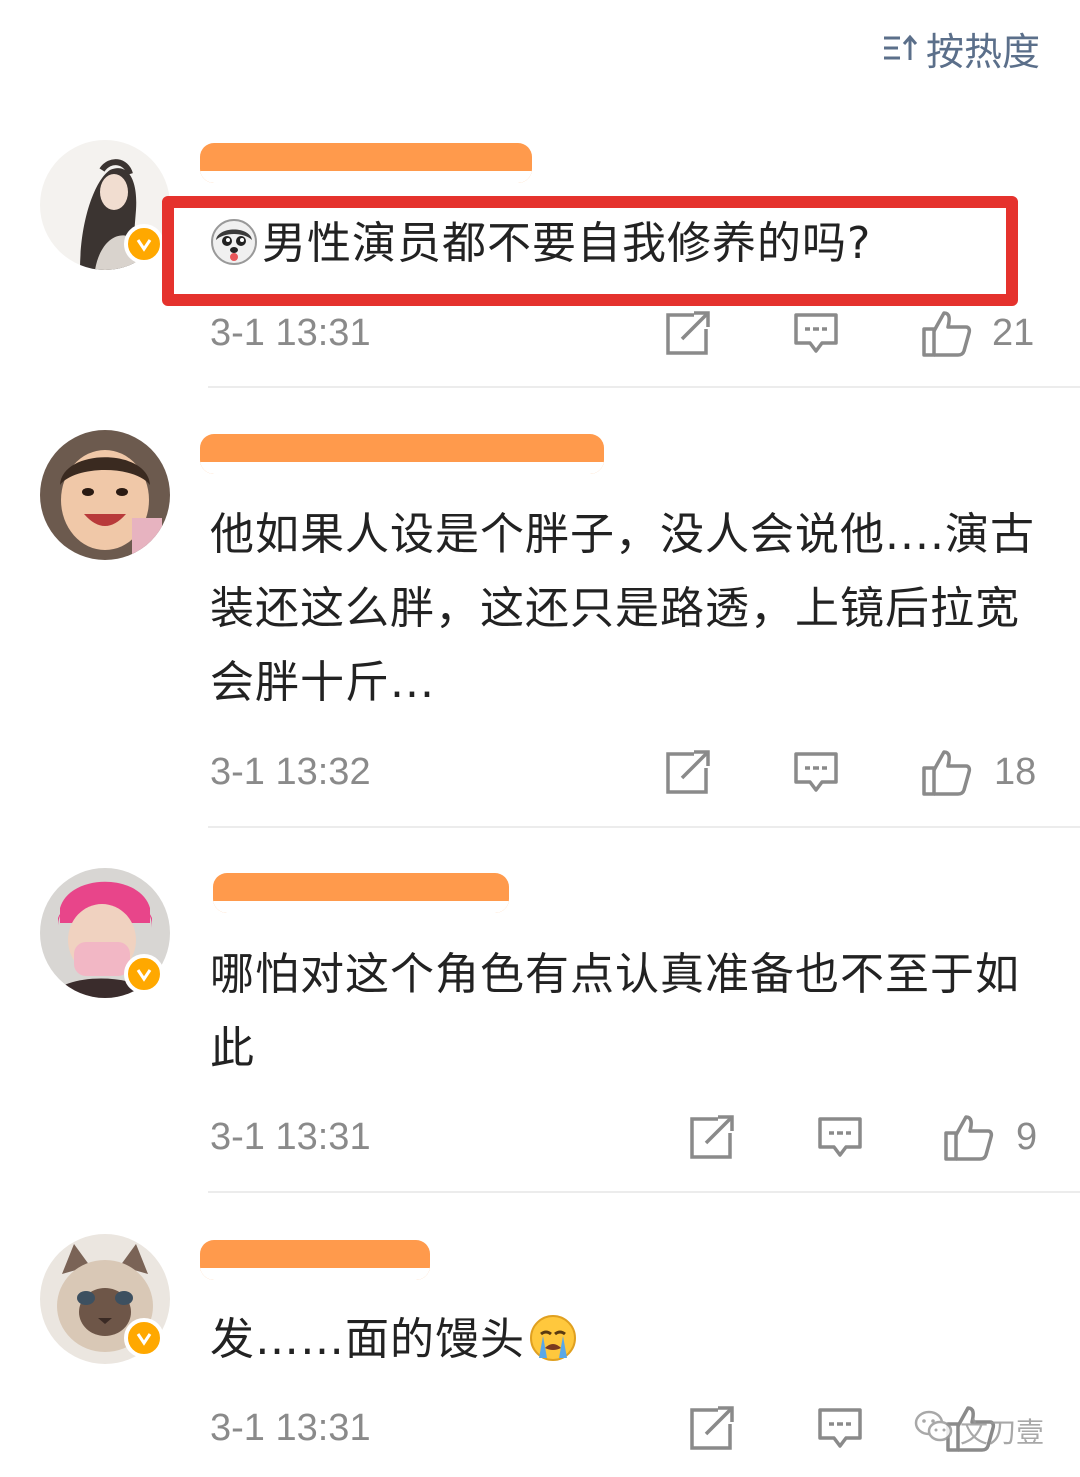 This screenshot has width=1080, height=1477. Describe the element at coordinates (540, 772) in the screenshot. I see `comment-actions: 3-1 13:32 18` at that location.